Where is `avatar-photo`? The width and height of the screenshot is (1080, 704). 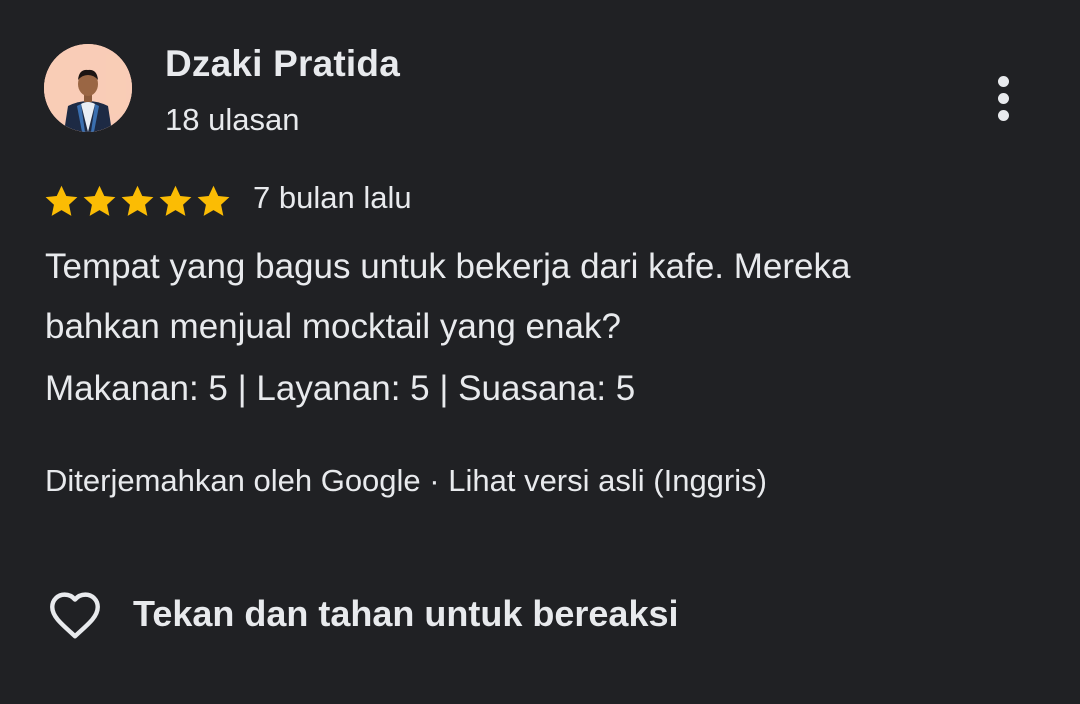 avatar-photo is located at coordinates (88, 88).